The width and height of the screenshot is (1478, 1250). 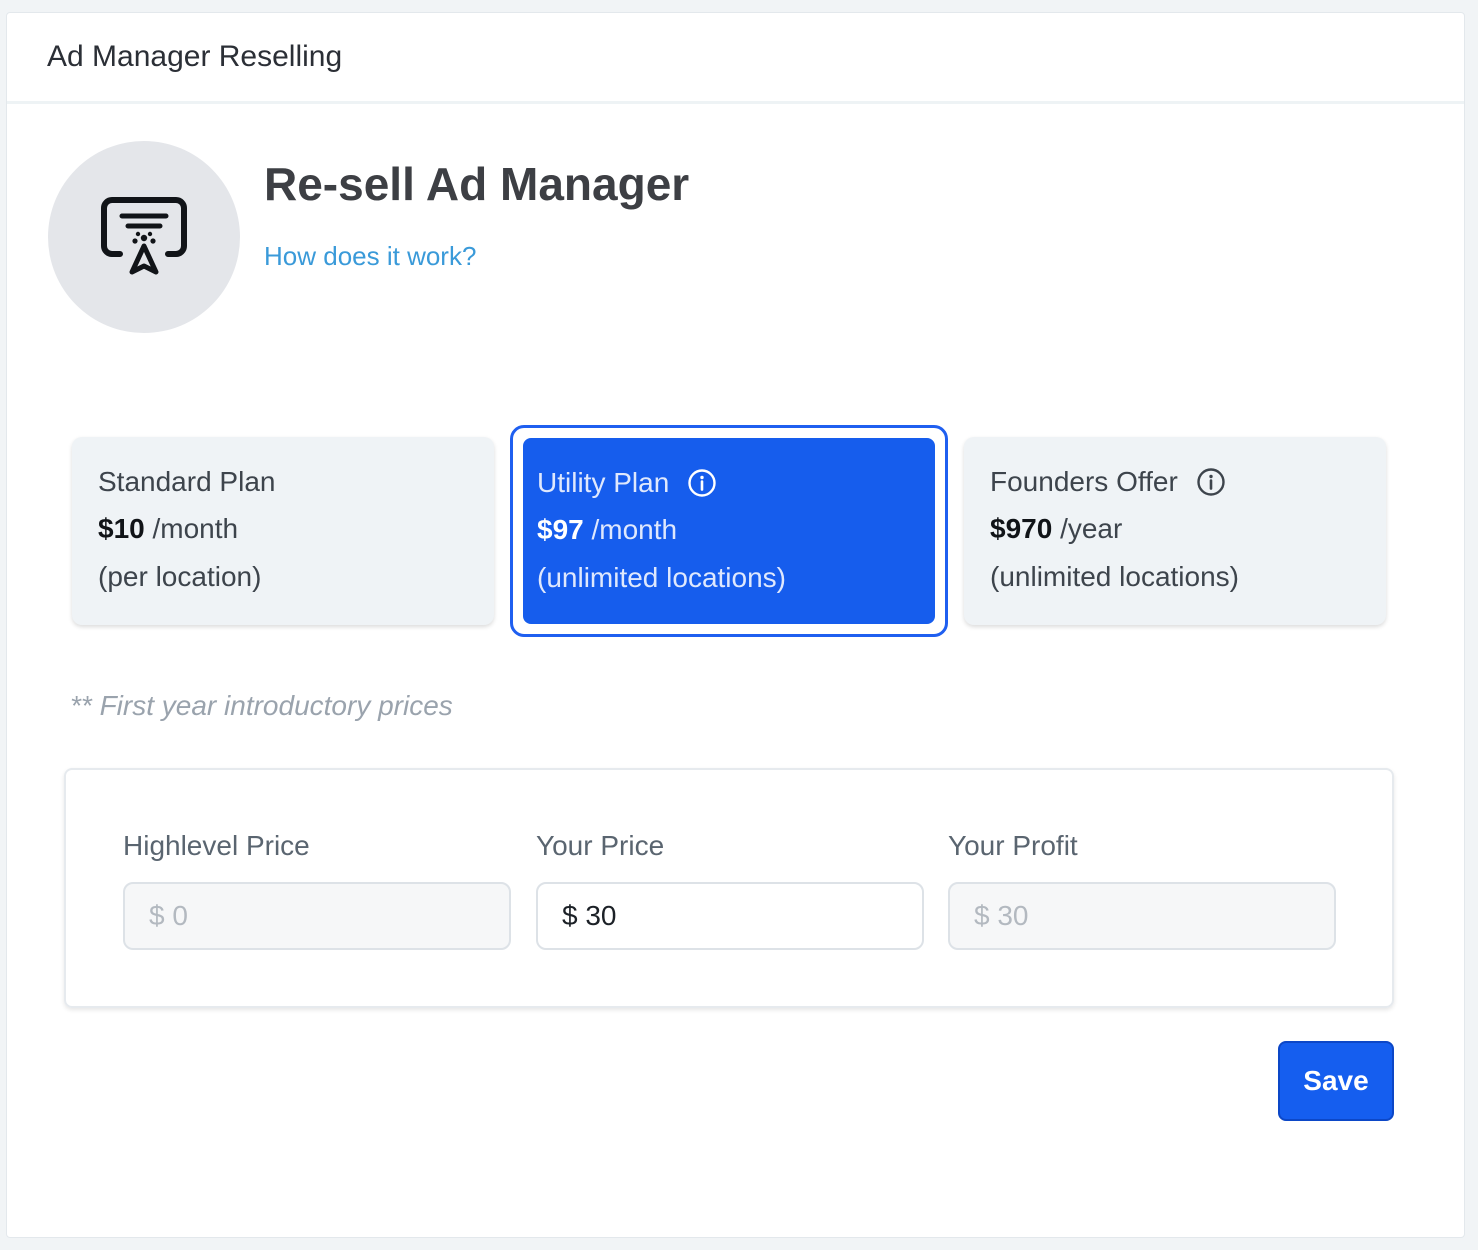 What do you see at coordinates (735, 58) in the screenshot?
I see `panel-header: Ad Manager Reselling` at bounding box center [735, 58].